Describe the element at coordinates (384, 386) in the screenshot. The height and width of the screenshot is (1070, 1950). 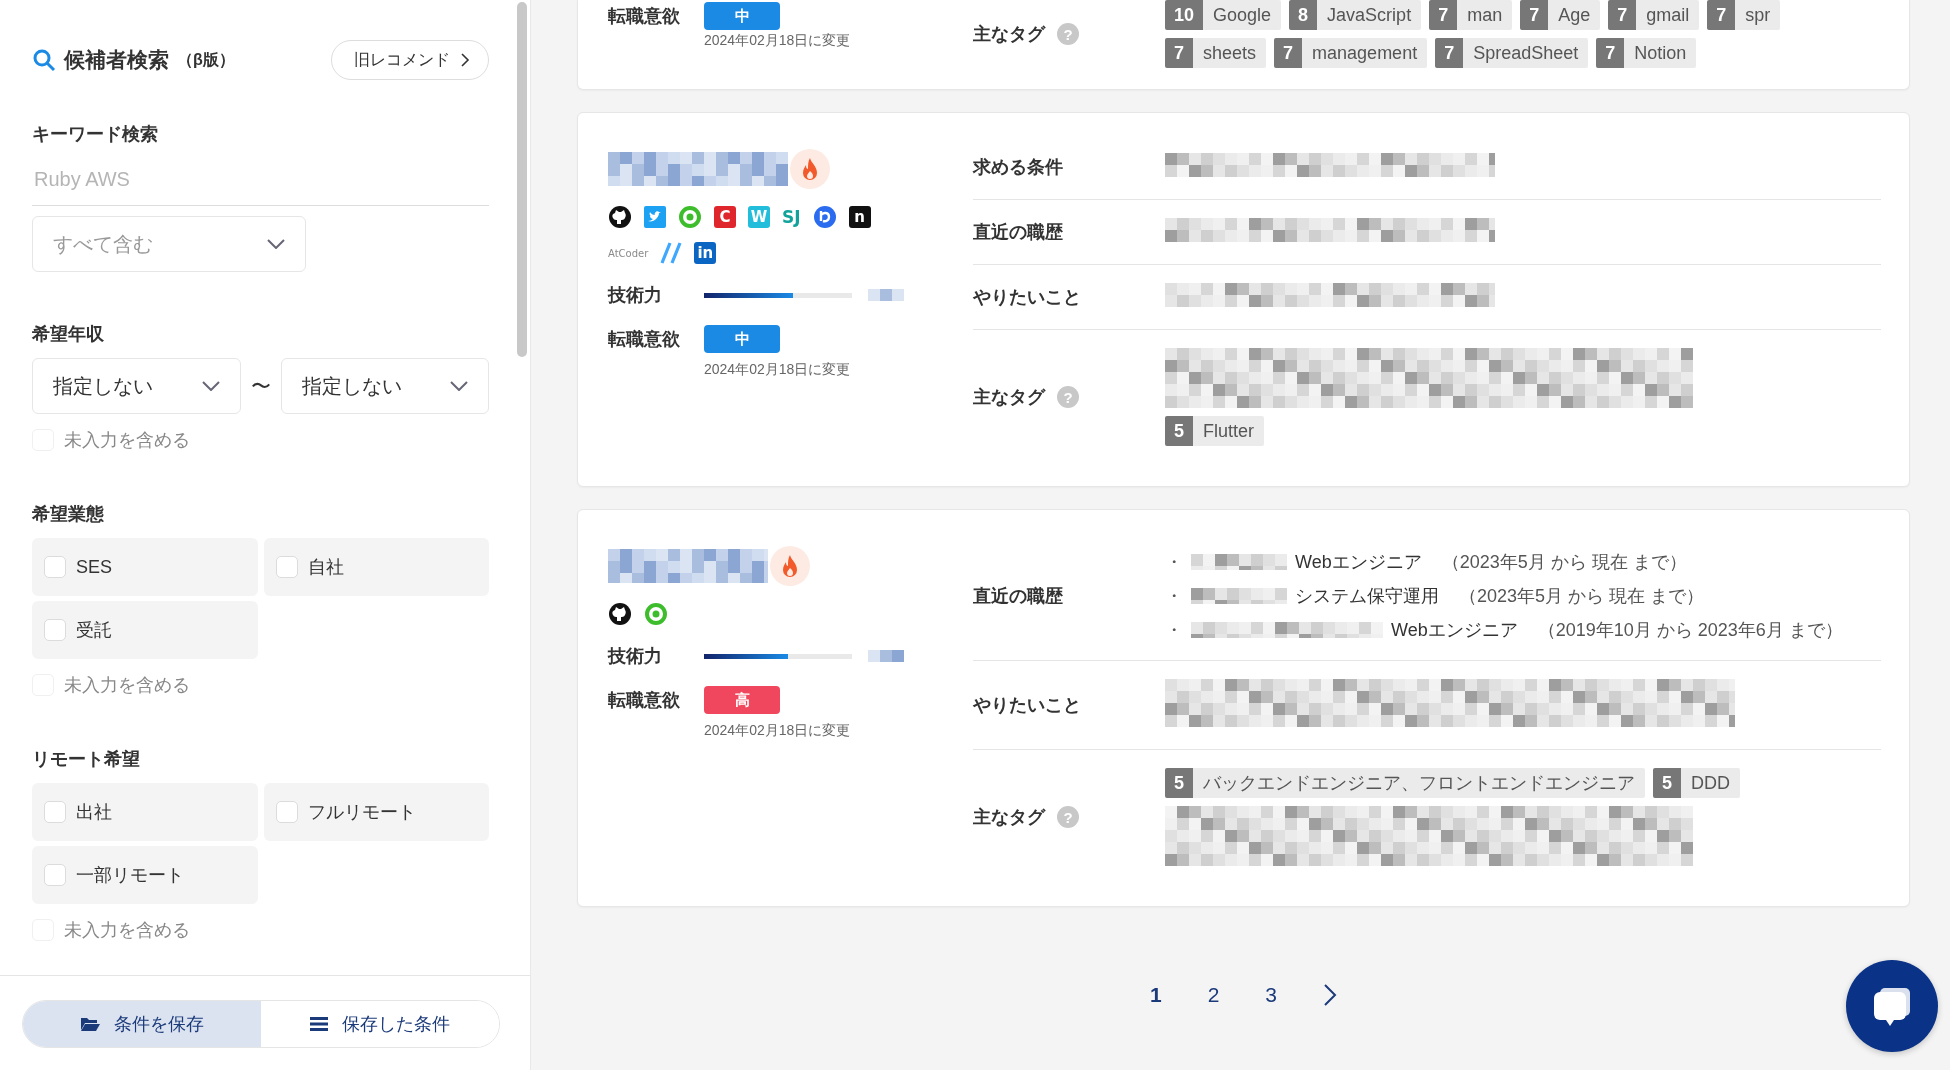
I see `salary-max-select: 指定しない` at that location.